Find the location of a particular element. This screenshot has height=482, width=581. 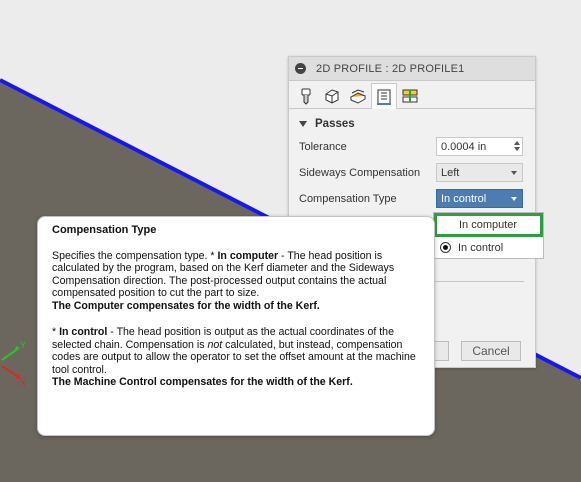

tab-tool is located at coordinates (306, 96).